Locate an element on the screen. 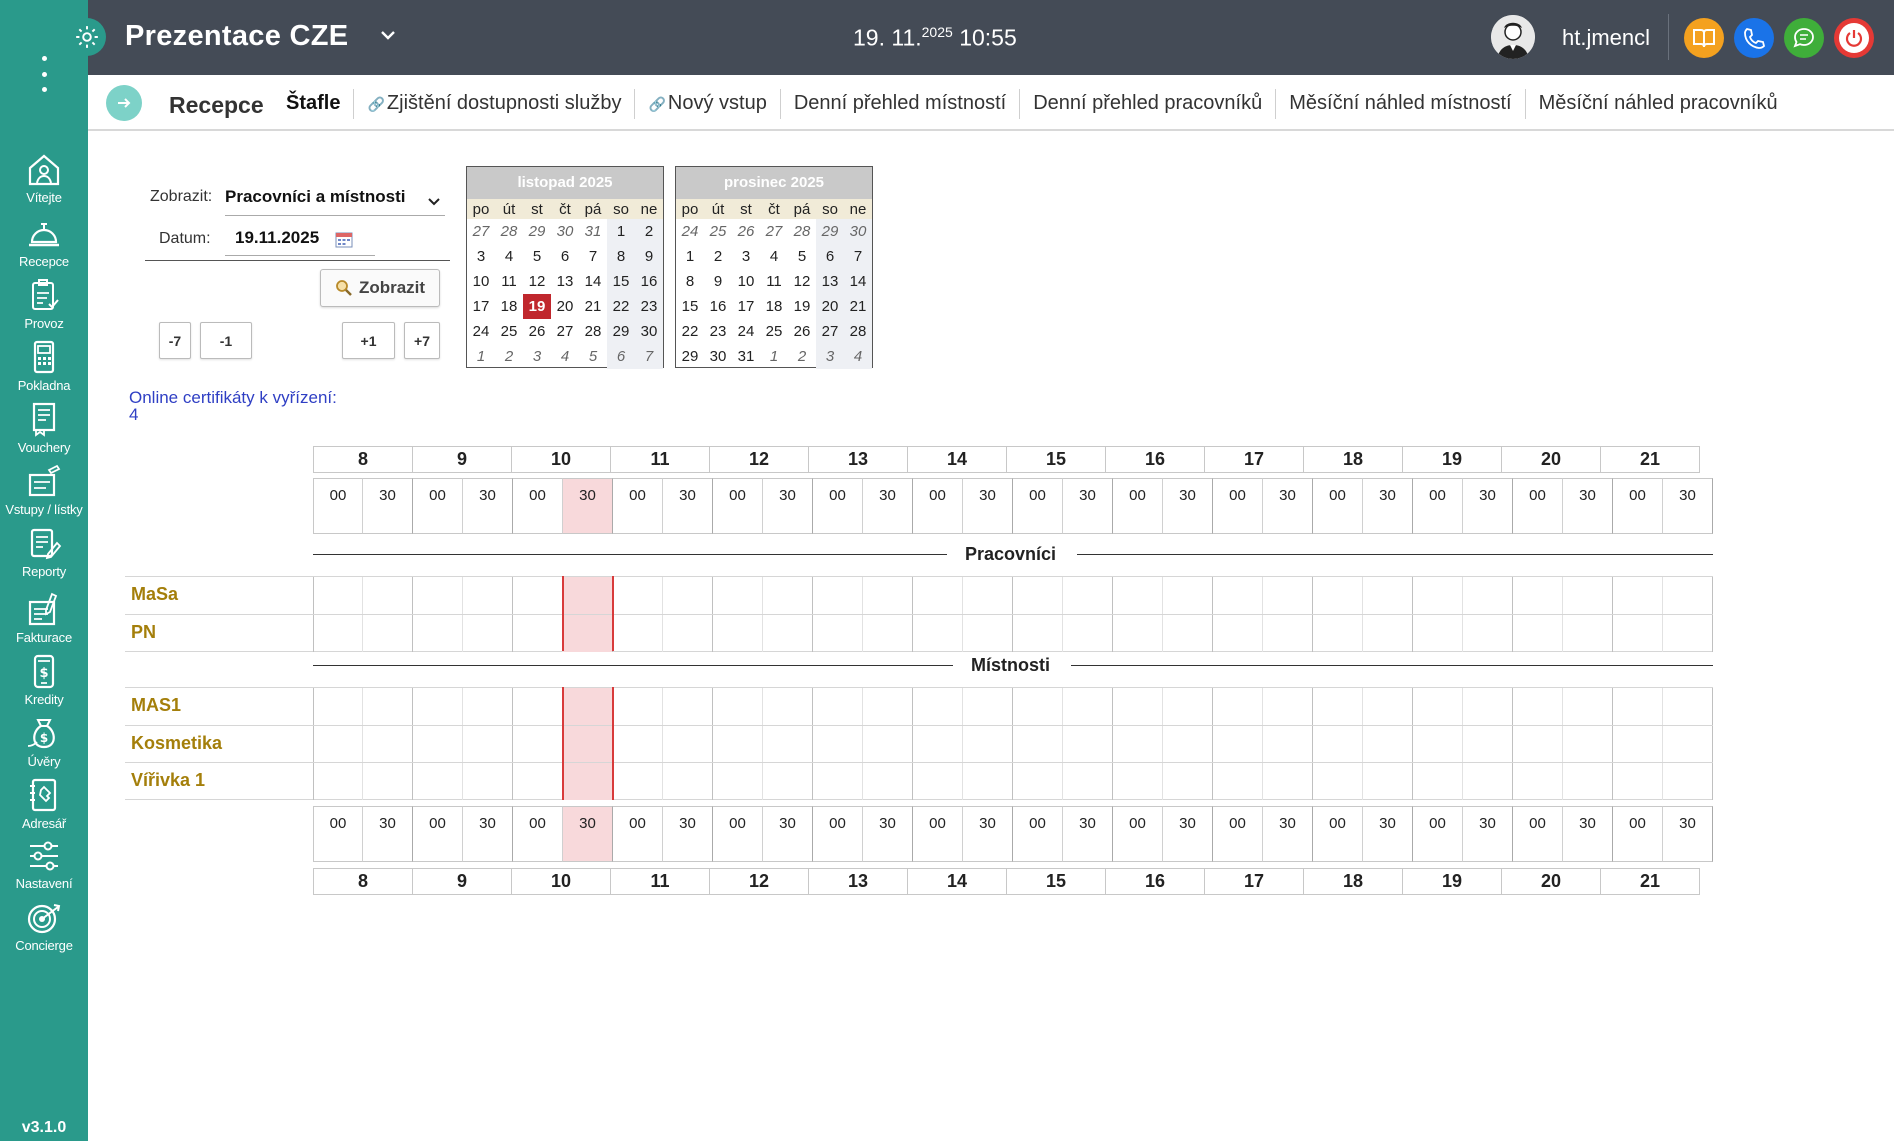 The width and height of the screenshot is (1894, 1141). username: ht.jmencl is located at coordinates (1606, 38).